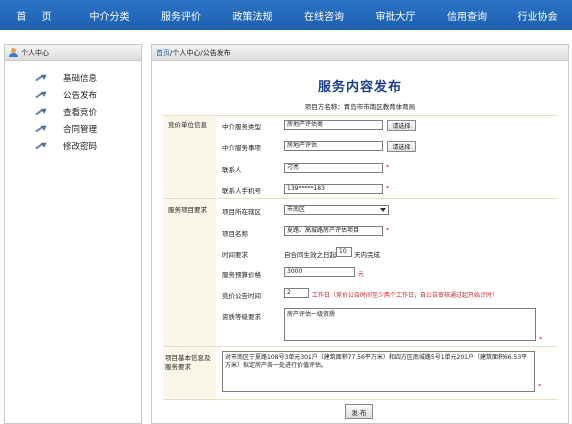 The width and height of the screenshot is (572, 424). What do you see at coordinates (73, 53) in the screenshot?
I see `sidebar-header: 个人中心` at bounding box center [73, 53].